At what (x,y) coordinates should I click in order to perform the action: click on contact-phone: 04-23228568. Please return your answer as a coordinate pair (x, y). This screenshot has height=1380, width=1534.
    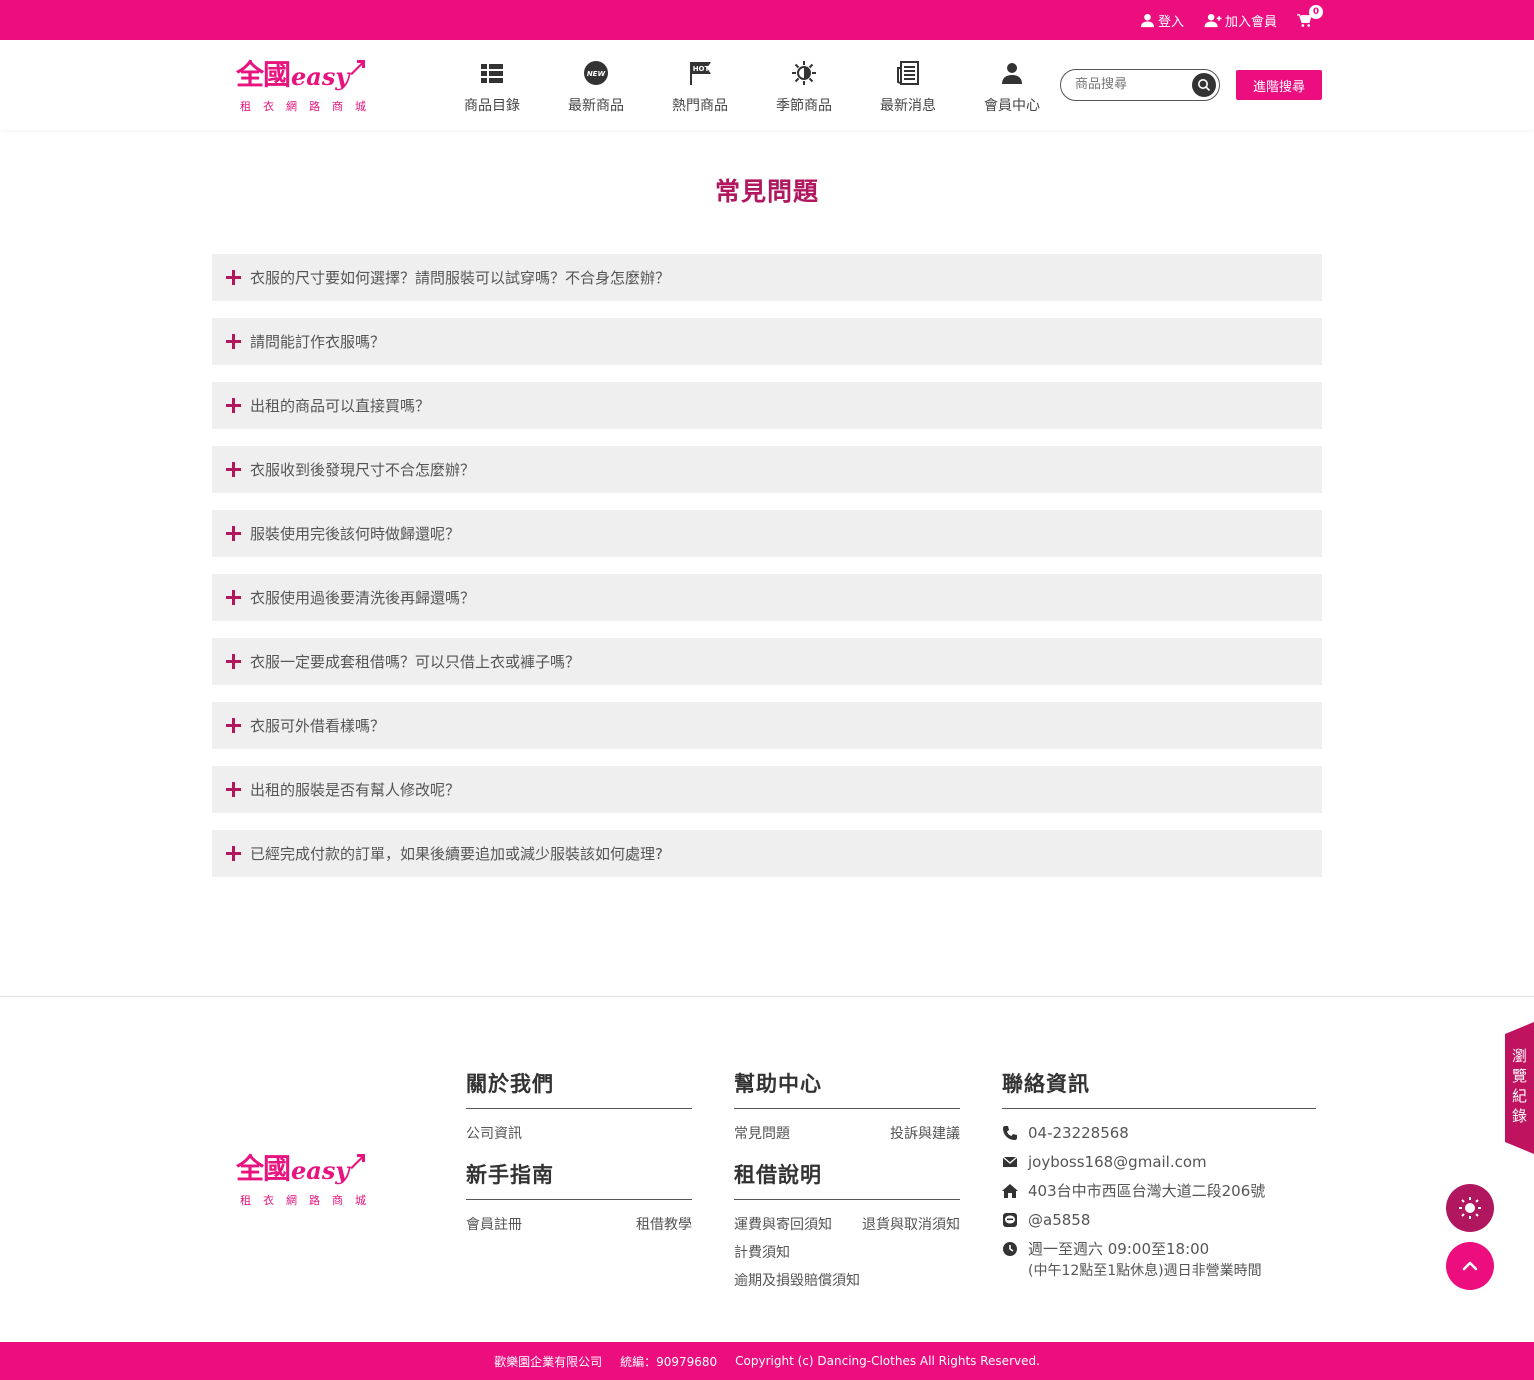
    Looking at the image, I should click on (1159, 1133).